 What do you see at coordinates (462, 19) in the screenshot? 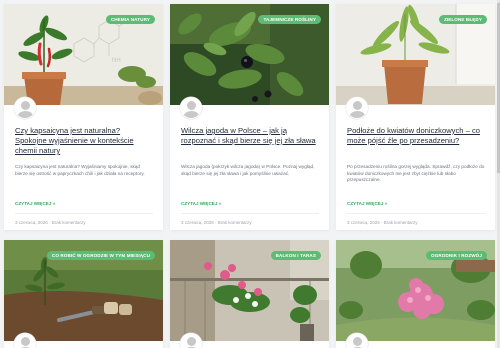
I see `category-badge: Zielone błędy` at bounding box center [462, 19].